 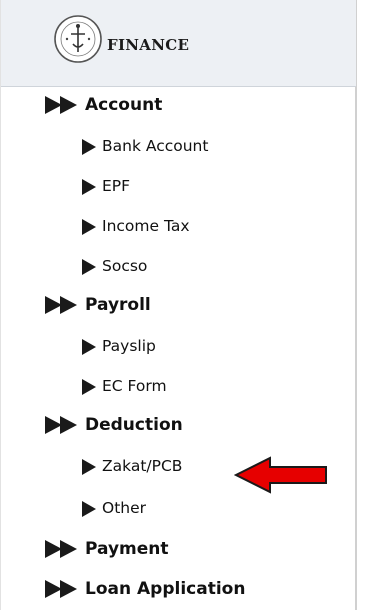 What do you see at coordinates (148, 45) in the screenshot?
I see `page-title: FINANCE` at bounding box center [148, 45].